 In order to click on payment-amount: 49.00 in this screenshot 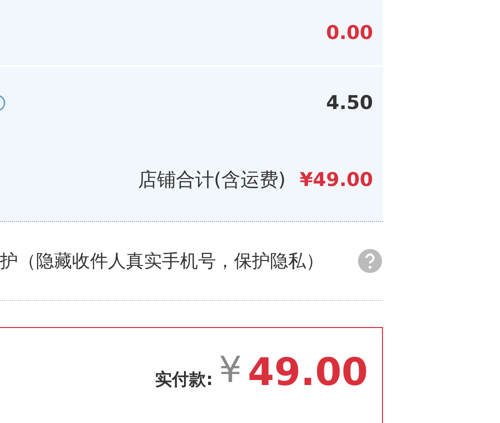, I will do `click(308, 372)`.